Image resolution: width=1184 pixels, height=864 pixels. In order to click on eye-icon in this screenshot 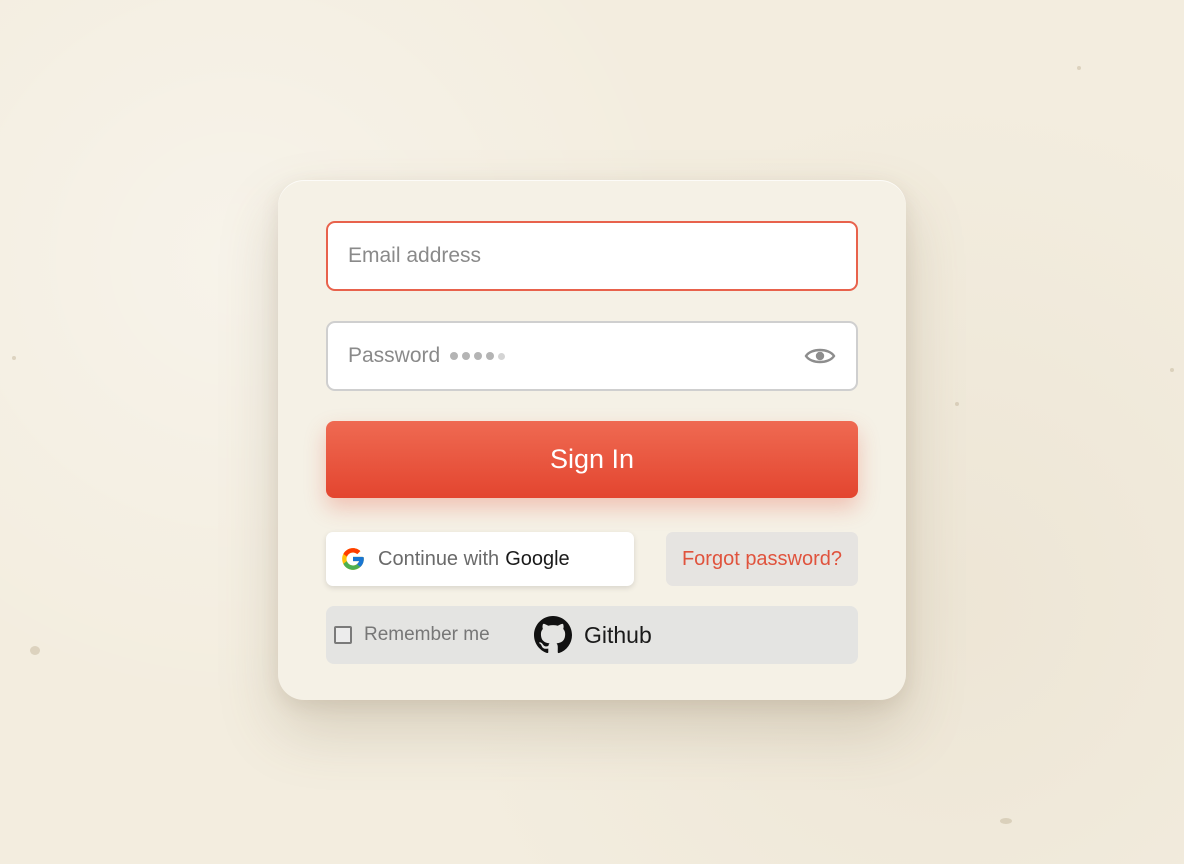, I will do `click(820, 356)`.